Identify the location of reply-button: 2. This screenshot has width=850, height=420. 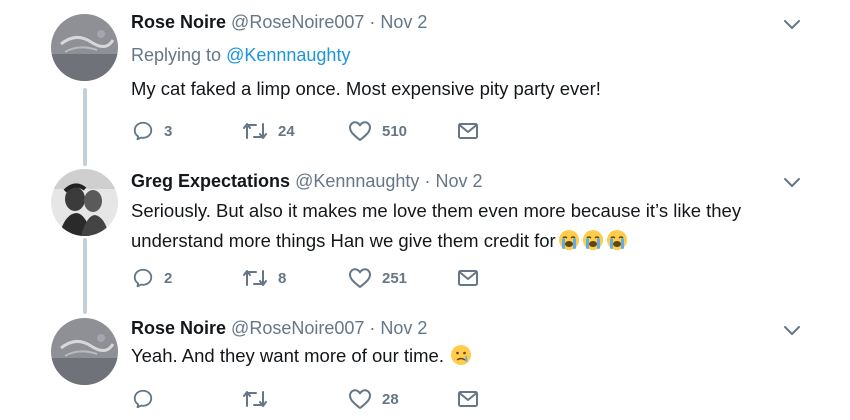
(152, 278).